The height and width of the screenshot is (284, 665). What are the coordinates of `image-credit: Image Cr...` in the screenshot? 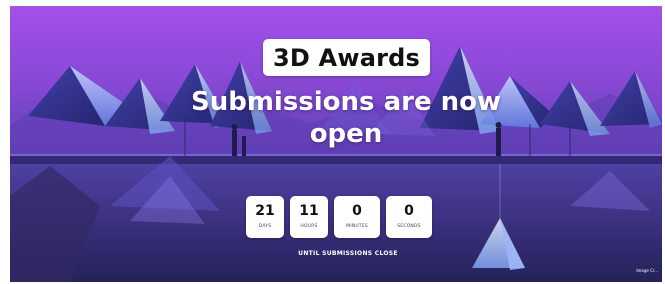 It's located at (647, 270).